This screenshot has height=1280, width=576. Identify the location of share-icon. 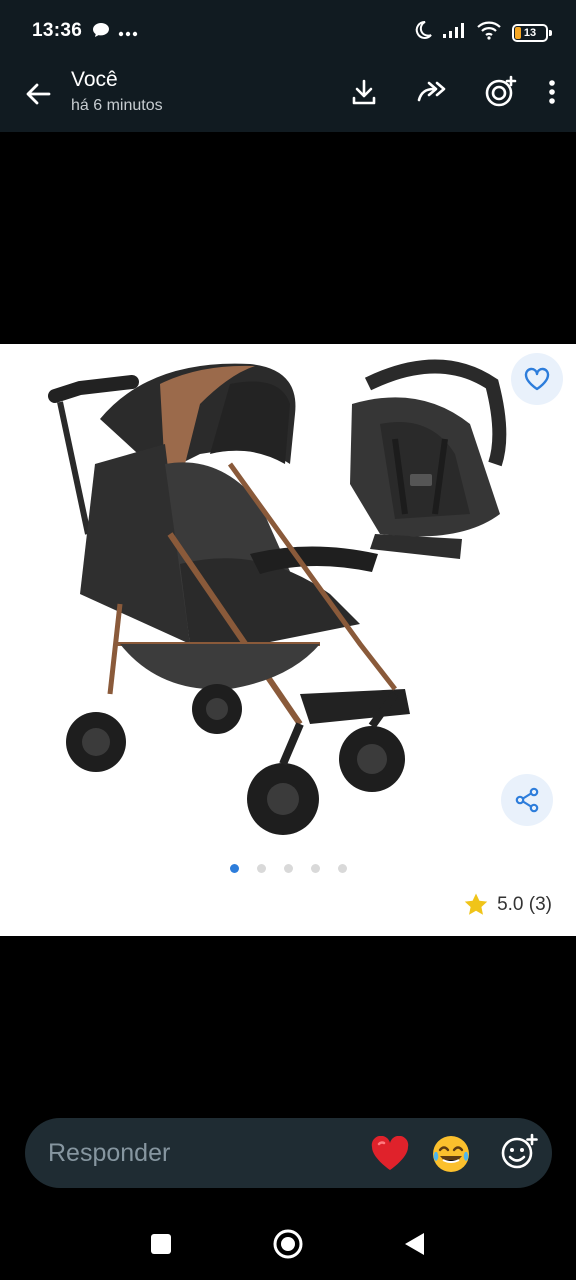
(527, 800).